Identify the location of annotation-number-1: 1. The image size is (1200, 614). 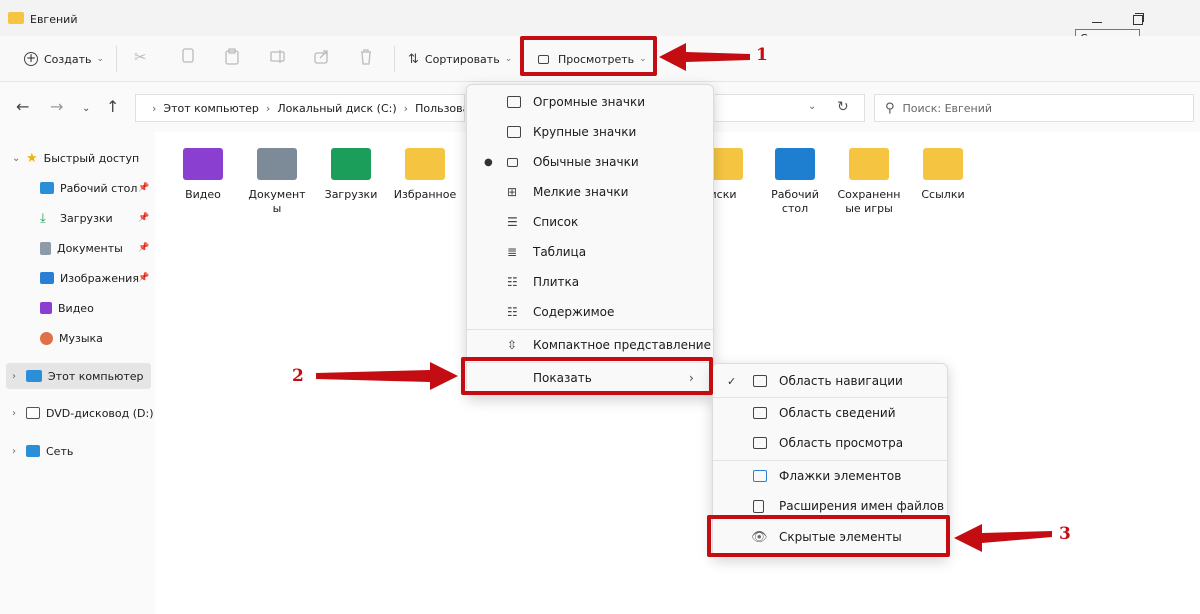
(762, 55).